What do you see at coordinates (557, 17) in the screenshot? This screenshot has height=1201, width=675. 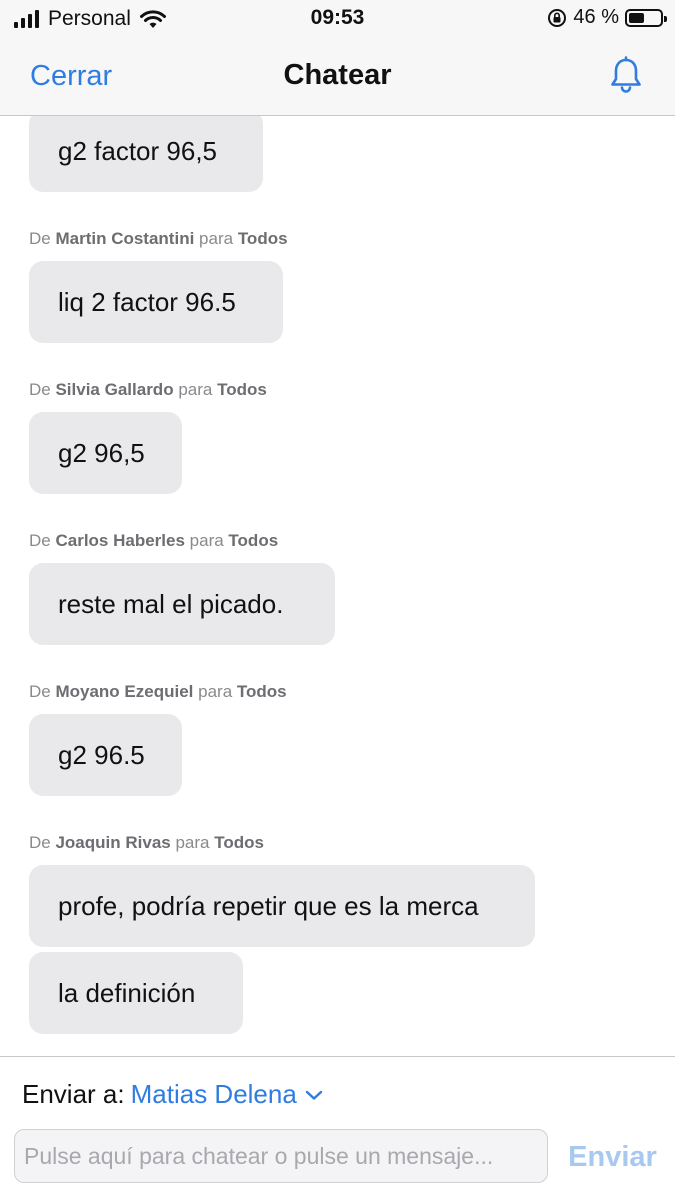 I see `orientation-lock-icon` at bounding box center [557, 17].